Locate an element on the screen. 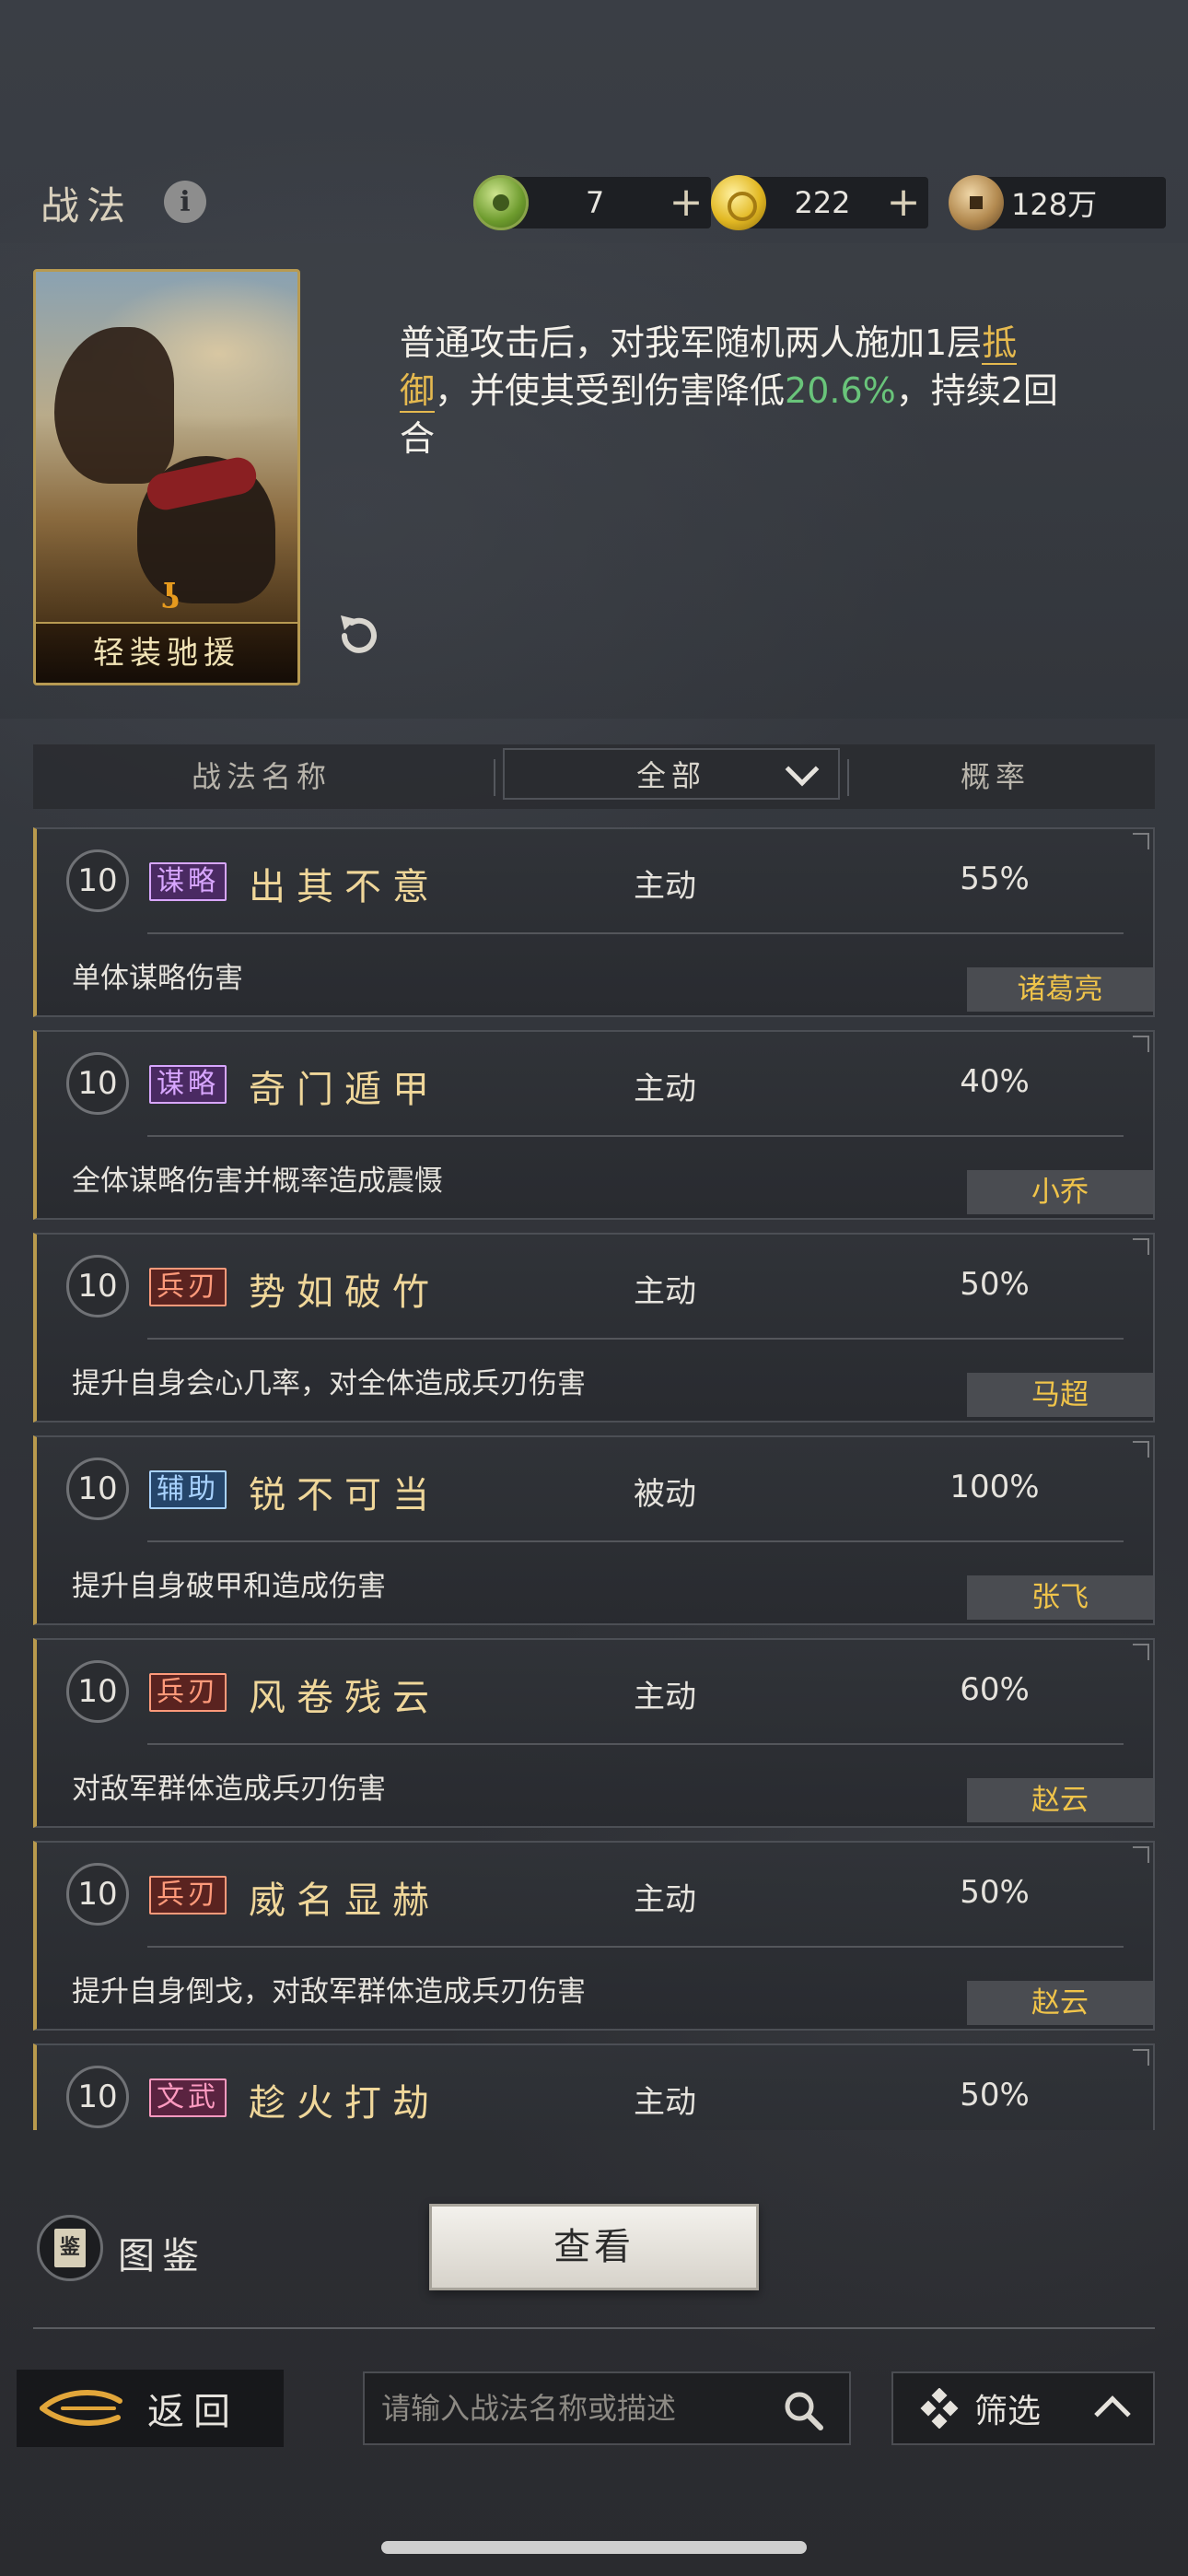 This screenshot has width=1188, height=2576. home-indicator is located at coordinates (594, 2547).